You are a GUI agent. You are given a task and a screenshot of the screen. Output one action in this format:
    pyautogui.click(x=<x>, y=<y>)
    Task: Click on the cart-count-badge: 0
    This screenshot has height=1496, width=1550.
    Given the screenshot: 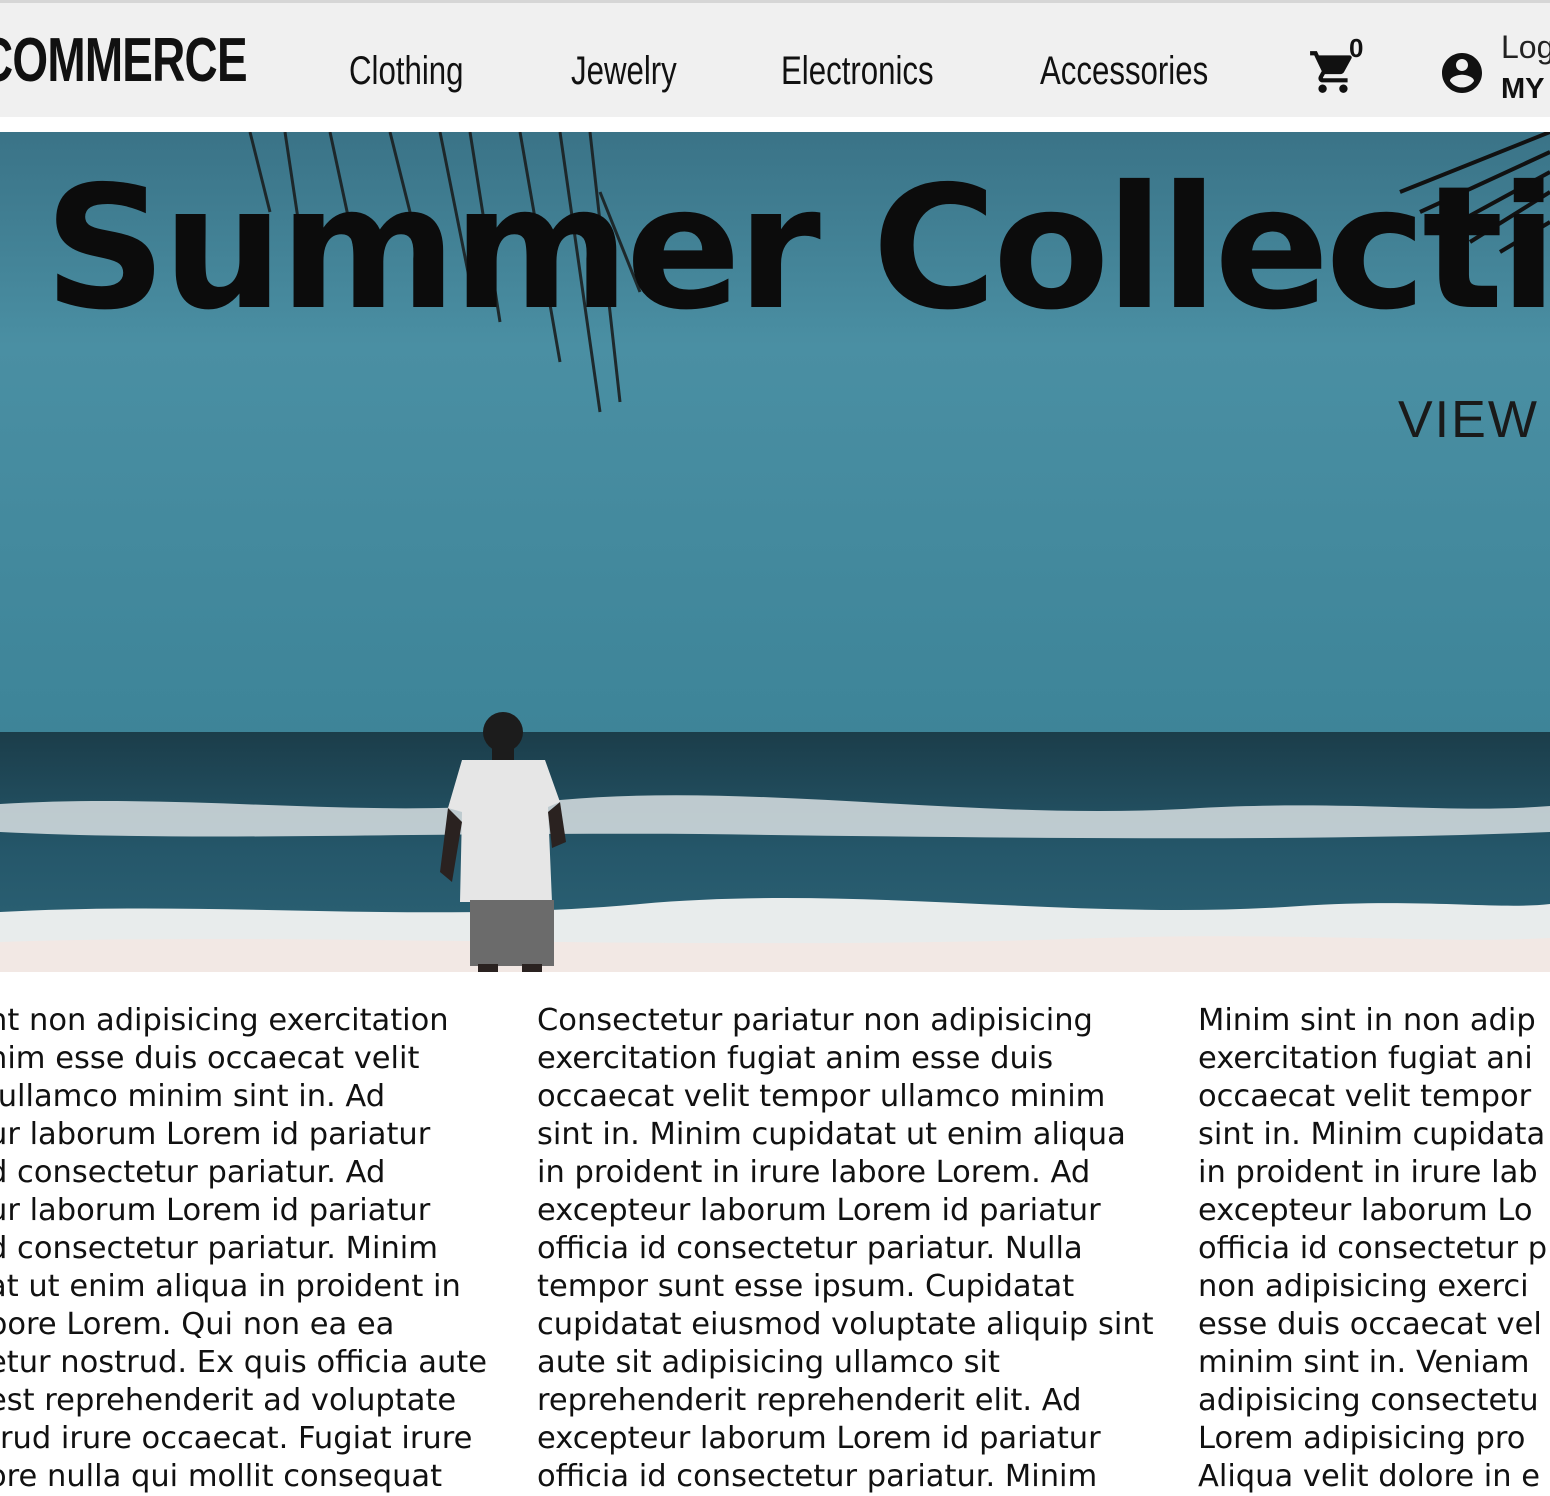 What is the action you would take?
    pyautogui.click(x=1356, y=48)
    